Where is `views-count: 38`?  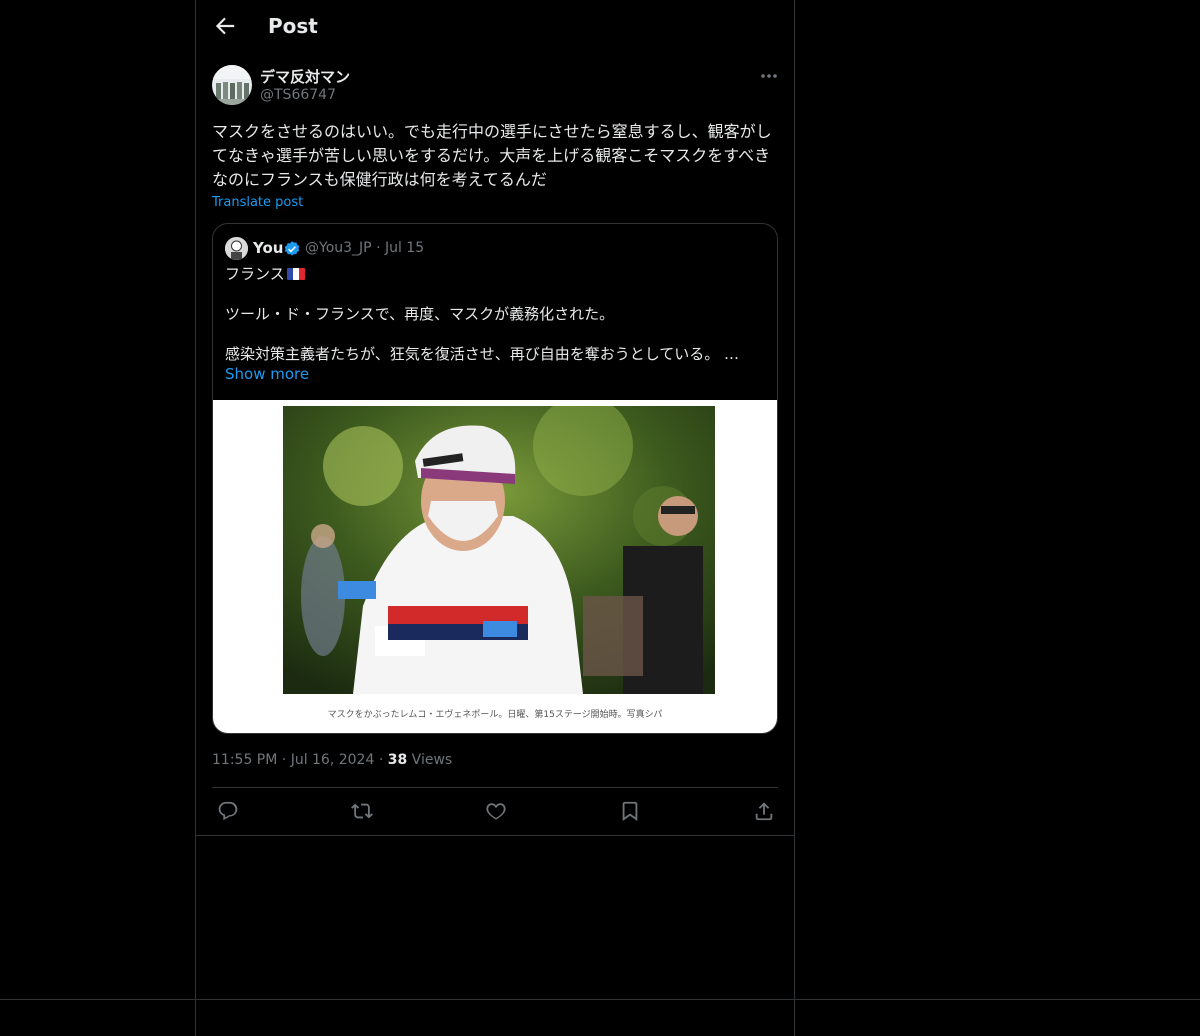
views-count: 38 is located at coordinates (397, 760).